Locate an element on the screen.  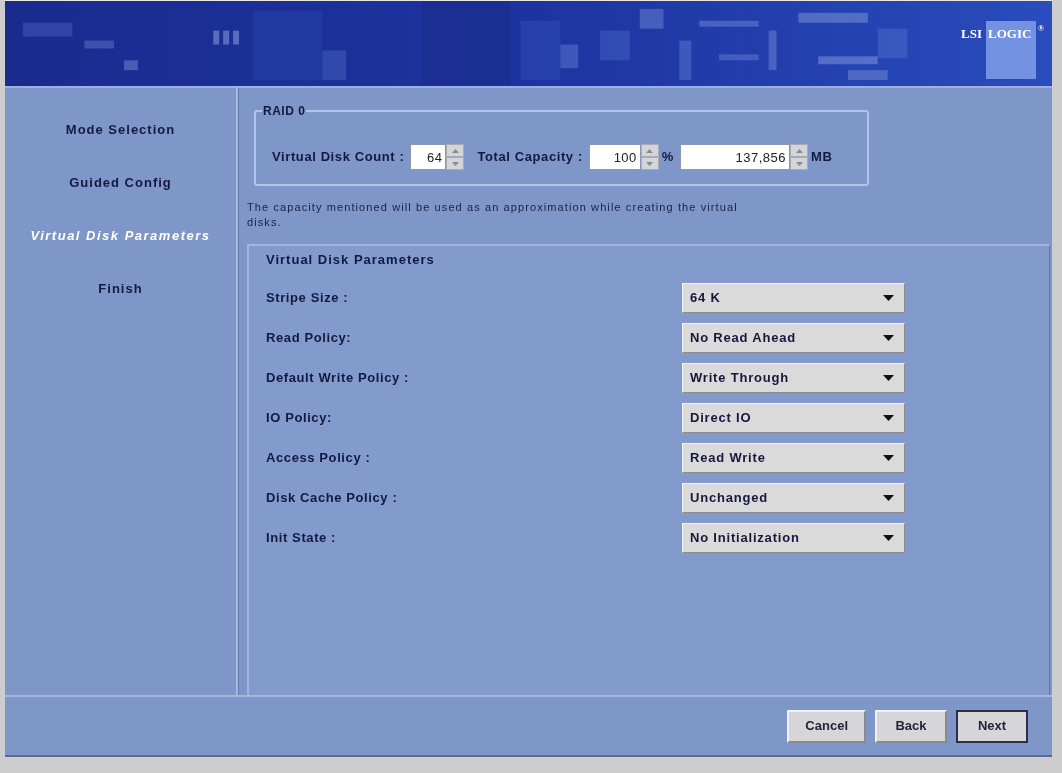
number-field: 100 is located at coordinates (614, 157).